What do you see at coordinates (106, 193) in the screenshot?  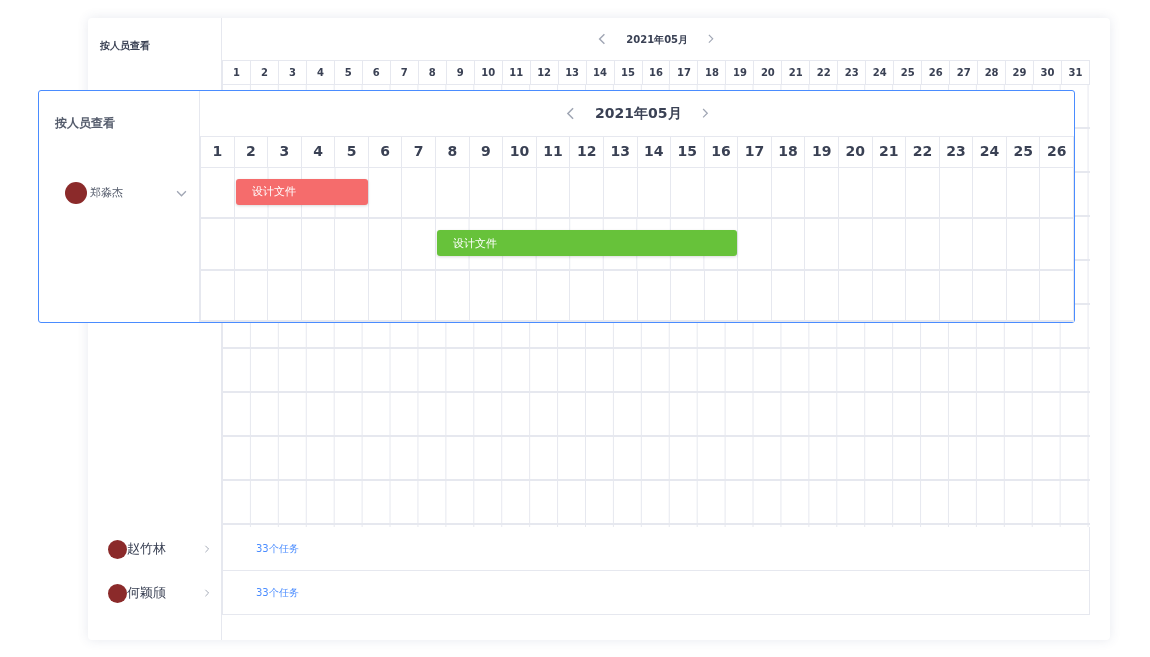 I see `person-name: 郑淼杰` at bounding box center [106, 193].